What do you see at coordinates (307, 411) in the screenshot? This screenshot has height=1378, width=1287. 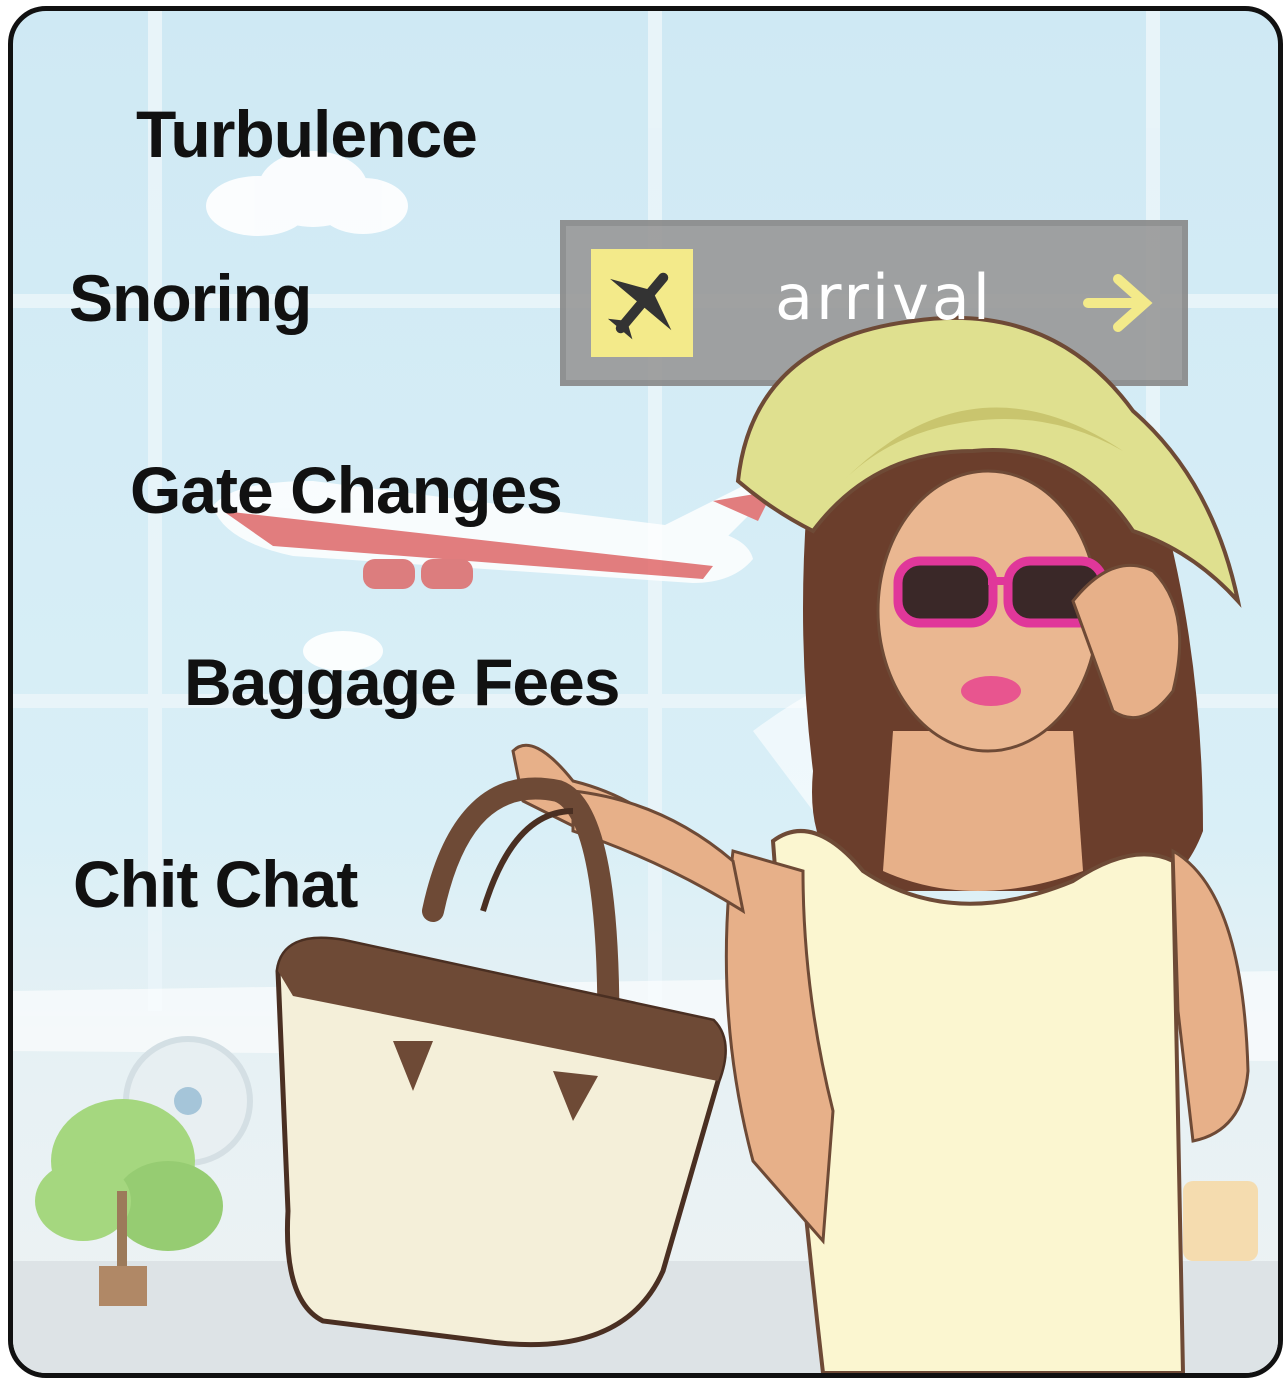 I see `cloud` at bounding box center [307, 411].